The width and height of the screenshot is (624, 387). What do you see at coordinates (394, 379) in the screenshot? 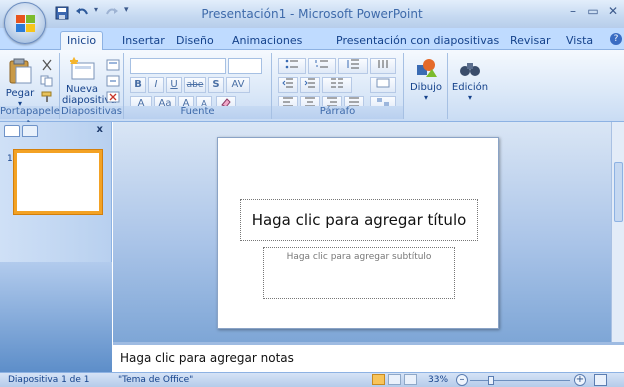
I see `sorter-view-button` at bounding box center [394, 379].